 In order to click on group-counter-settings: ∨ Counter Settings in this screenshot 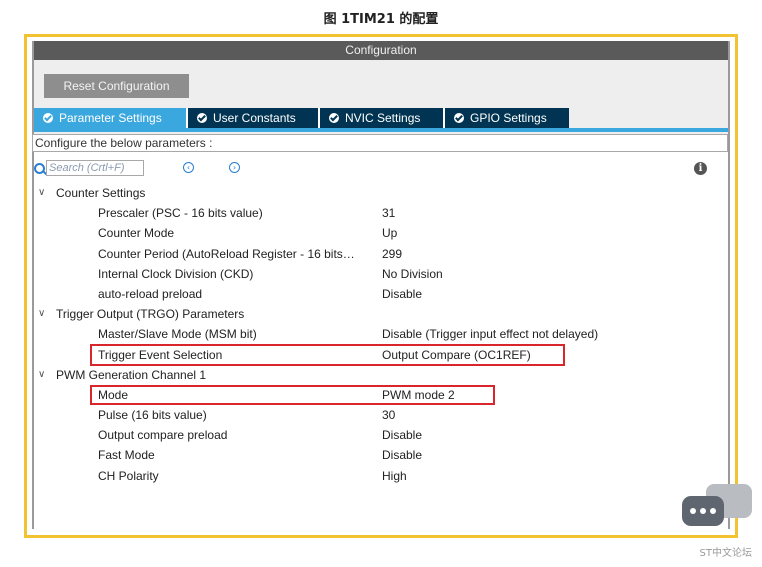, I will do `click(381, 193)`.